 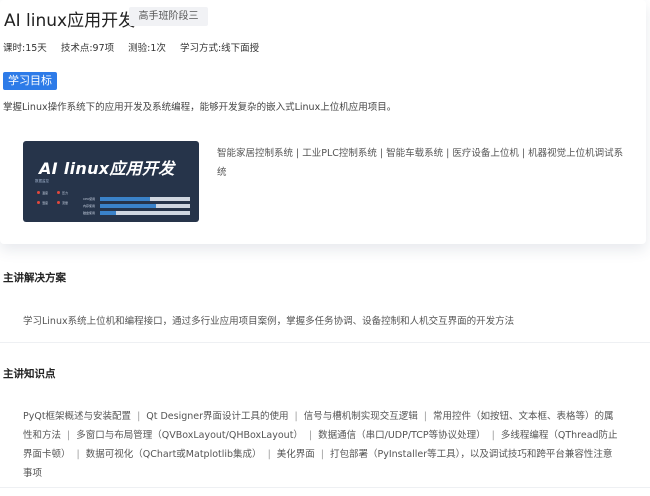 I want to click on meta-quiz: 测验:1次, so click(x=147, y=48).